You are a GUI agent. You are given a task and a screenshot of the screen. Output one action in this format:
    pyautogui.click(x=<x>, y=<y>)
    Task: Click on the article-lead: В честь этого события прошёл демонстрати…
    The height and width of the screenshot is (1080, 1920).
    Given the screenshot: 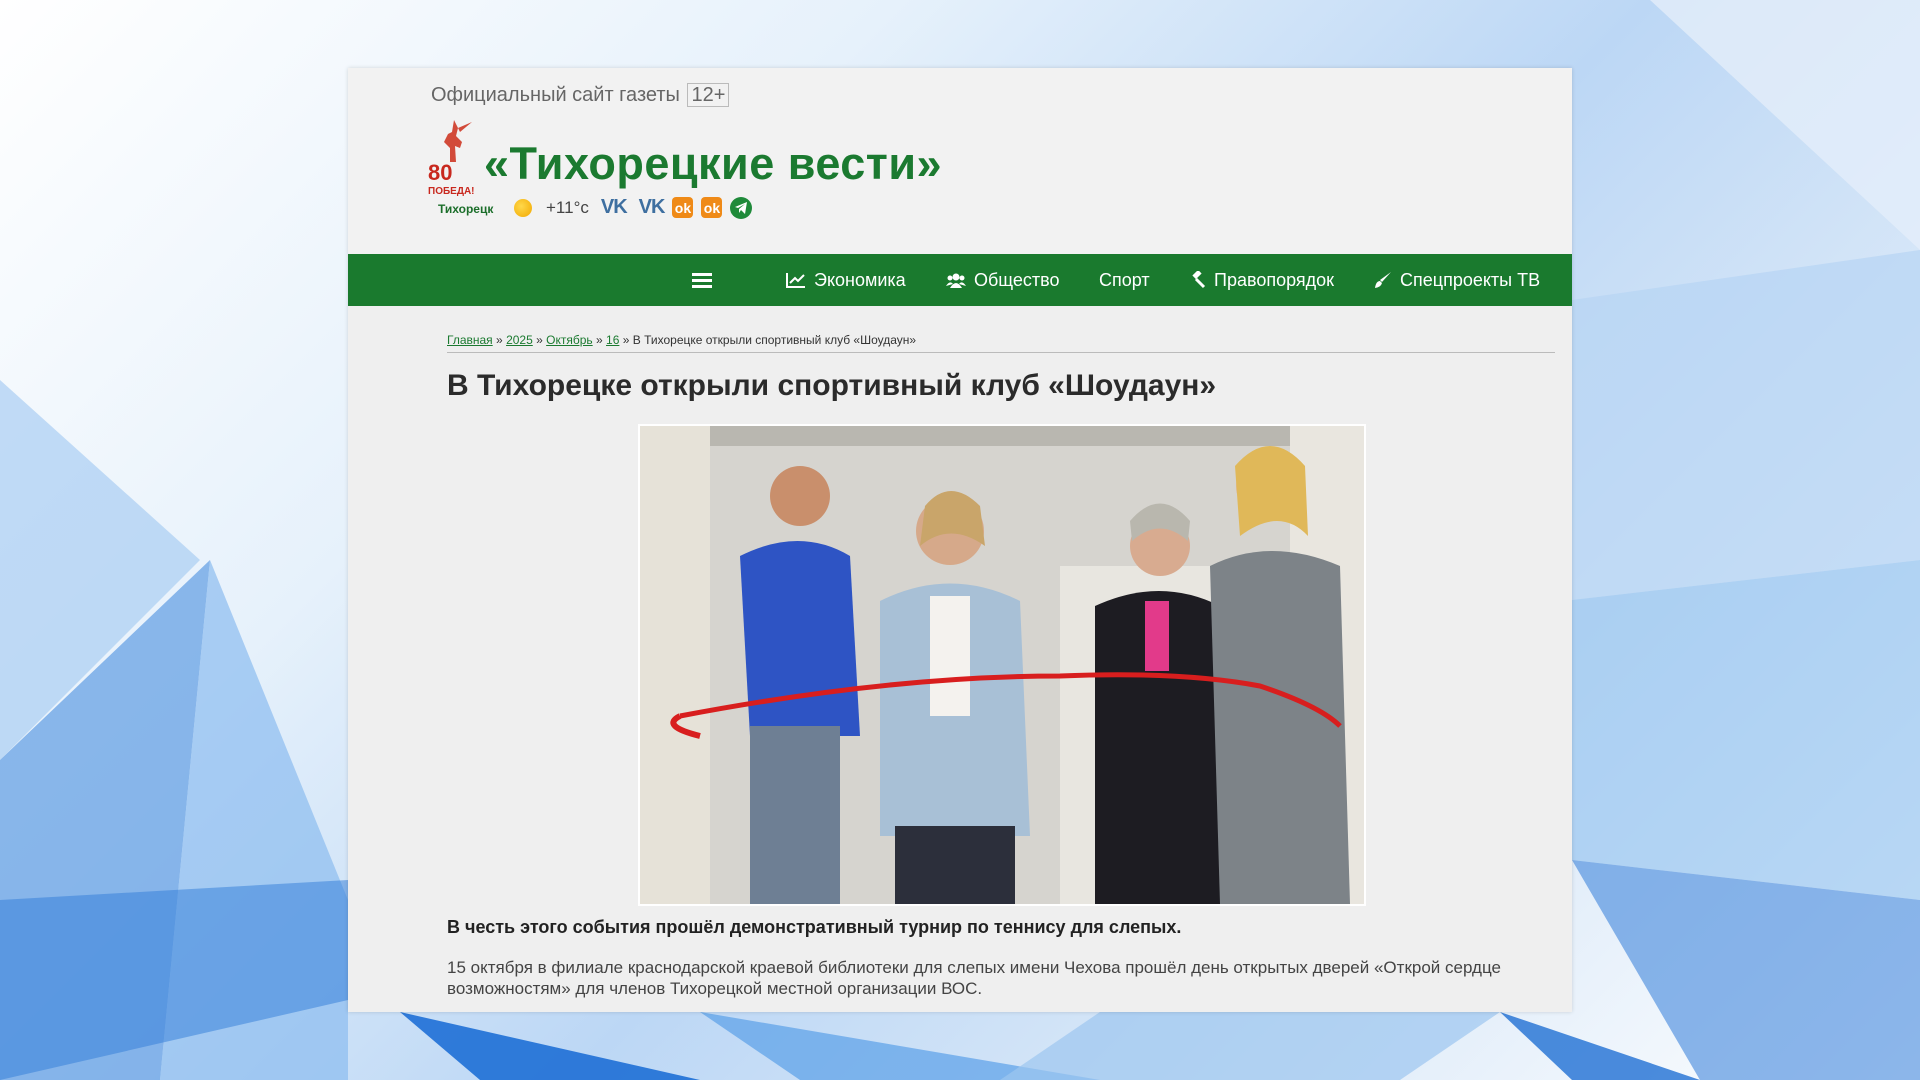 What is the action you would take?
    pyautogui.click(x=814, y=927)
    